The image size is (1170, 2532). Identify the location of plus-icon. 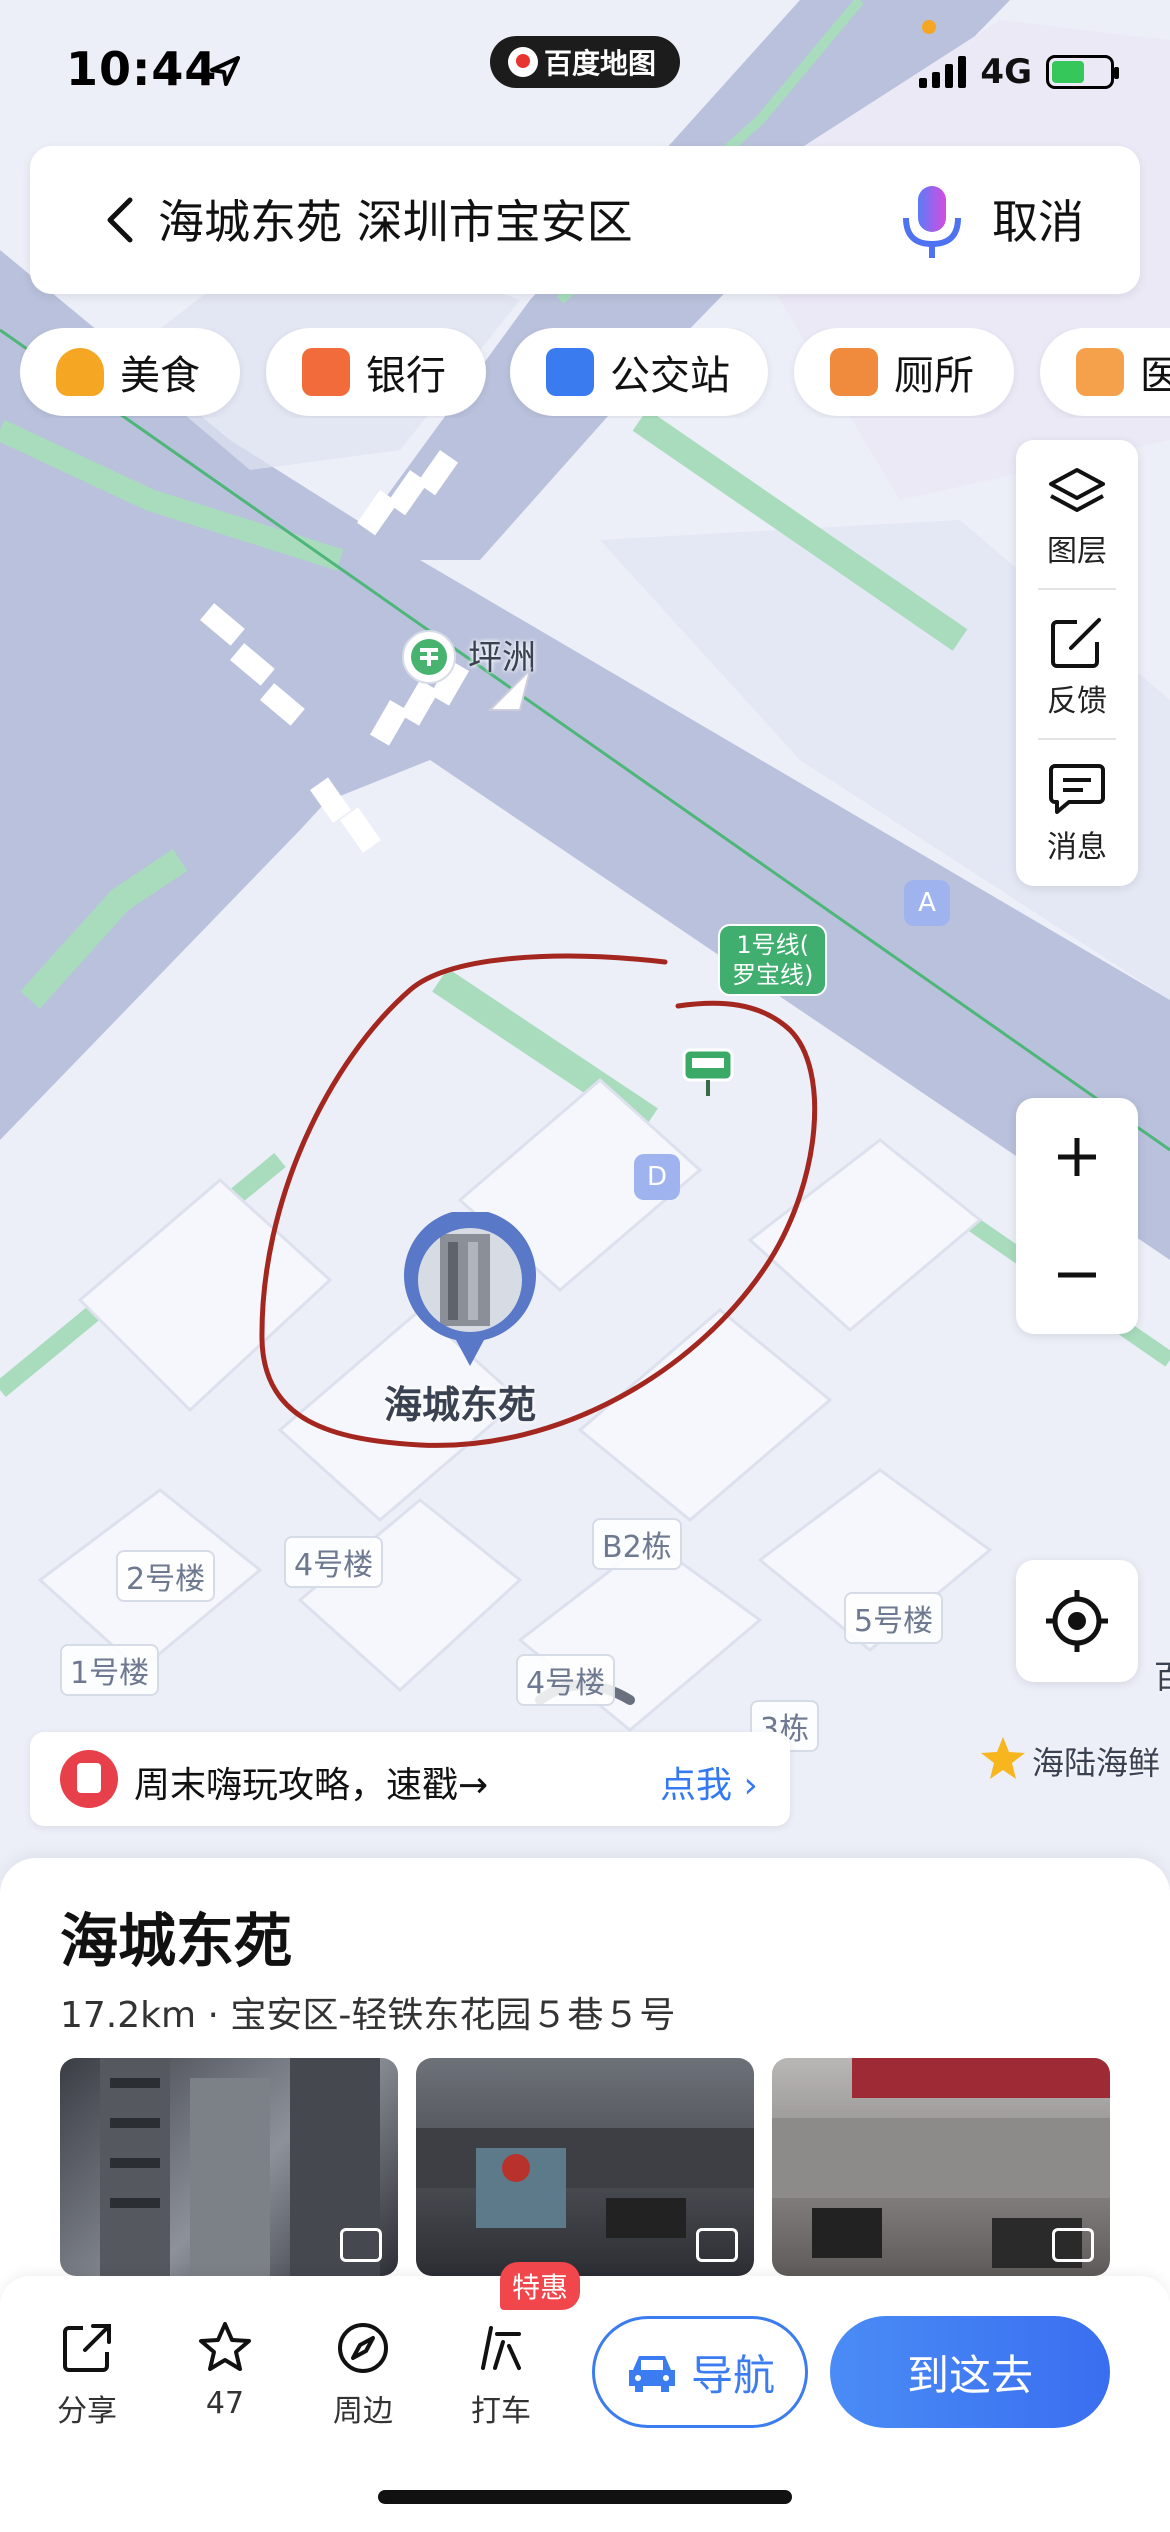
(1077, 1157).